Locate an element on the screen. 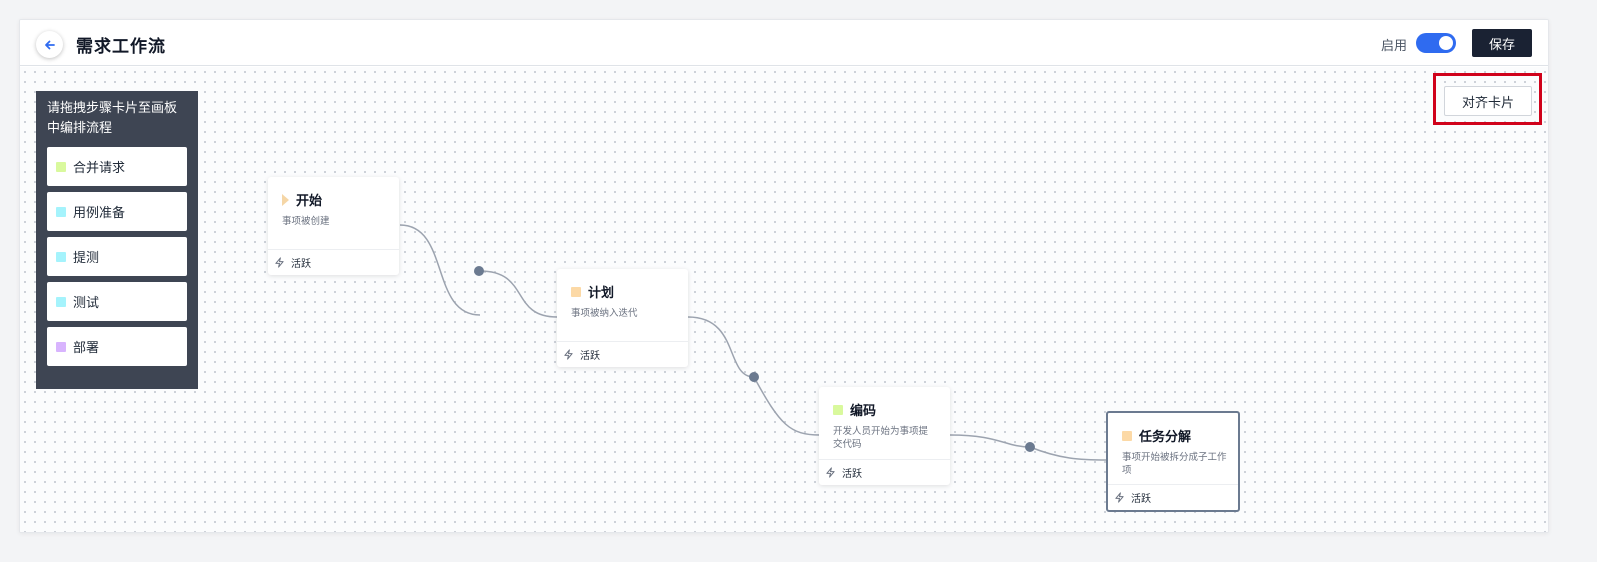 The image size is (1597, 562). arrow-left-icon is located at coordinates (49, 44).